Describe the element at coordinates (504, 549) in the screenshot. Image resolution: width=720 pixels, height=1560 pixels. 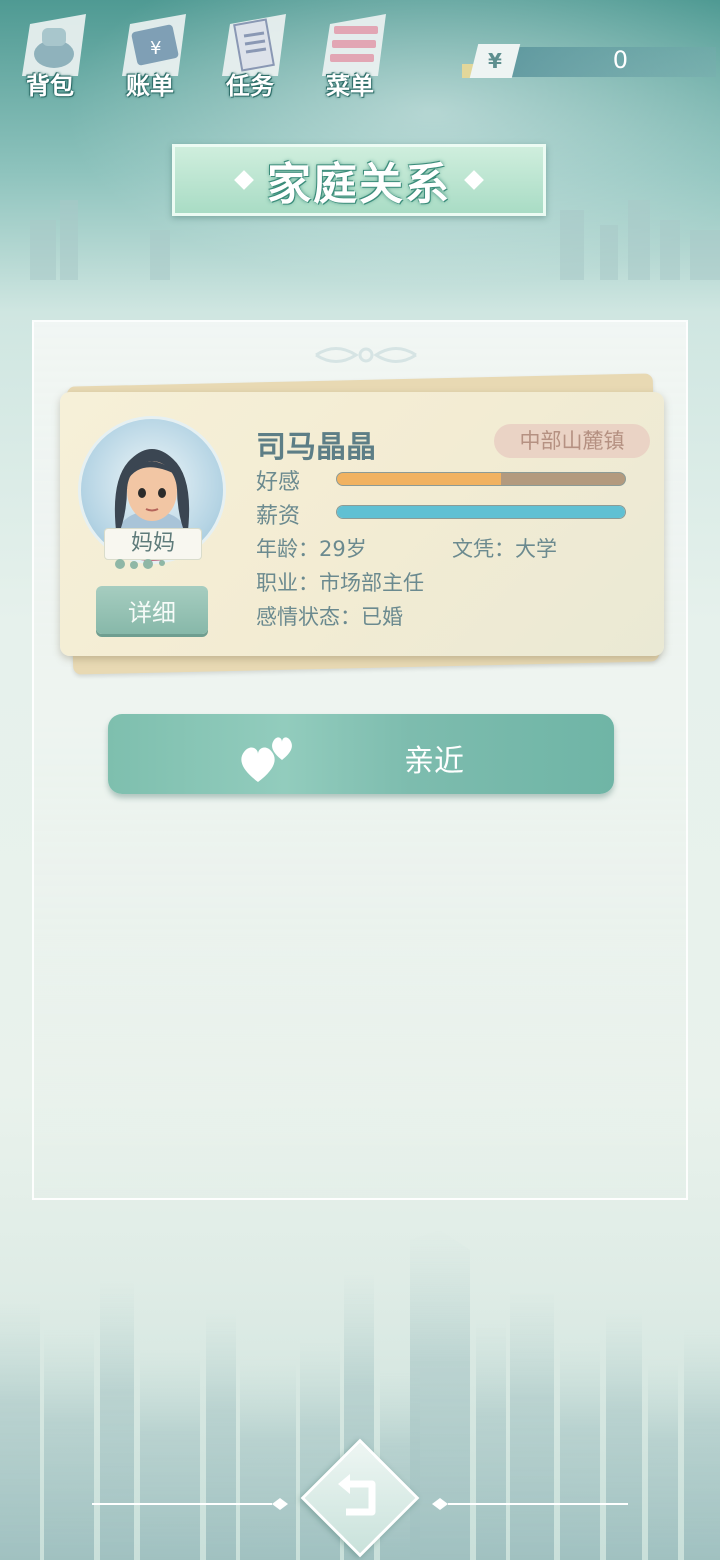
I see `education-text: 文凭：大学` at that location.